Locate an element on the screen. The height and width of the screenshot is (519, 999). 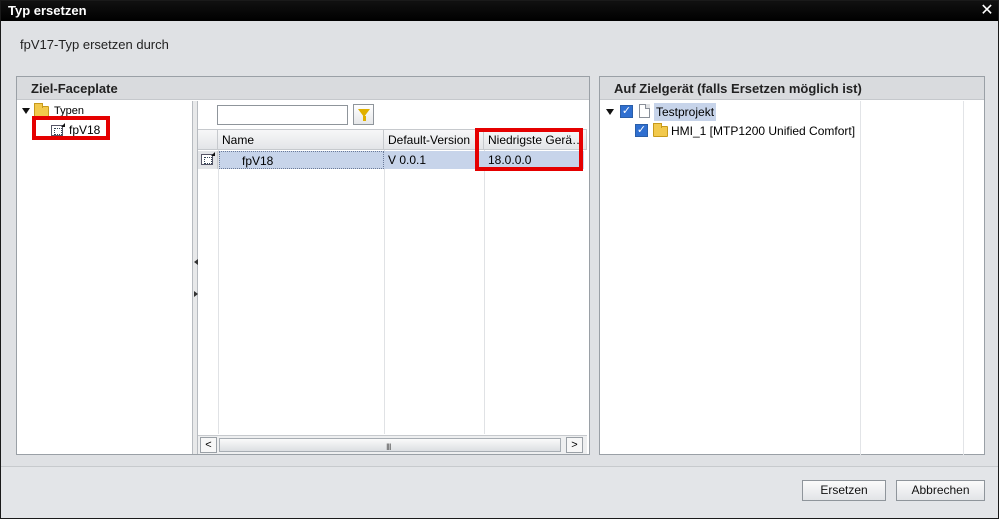
horizontal-scrollbar: < III > is located at coordinates (392, 444).